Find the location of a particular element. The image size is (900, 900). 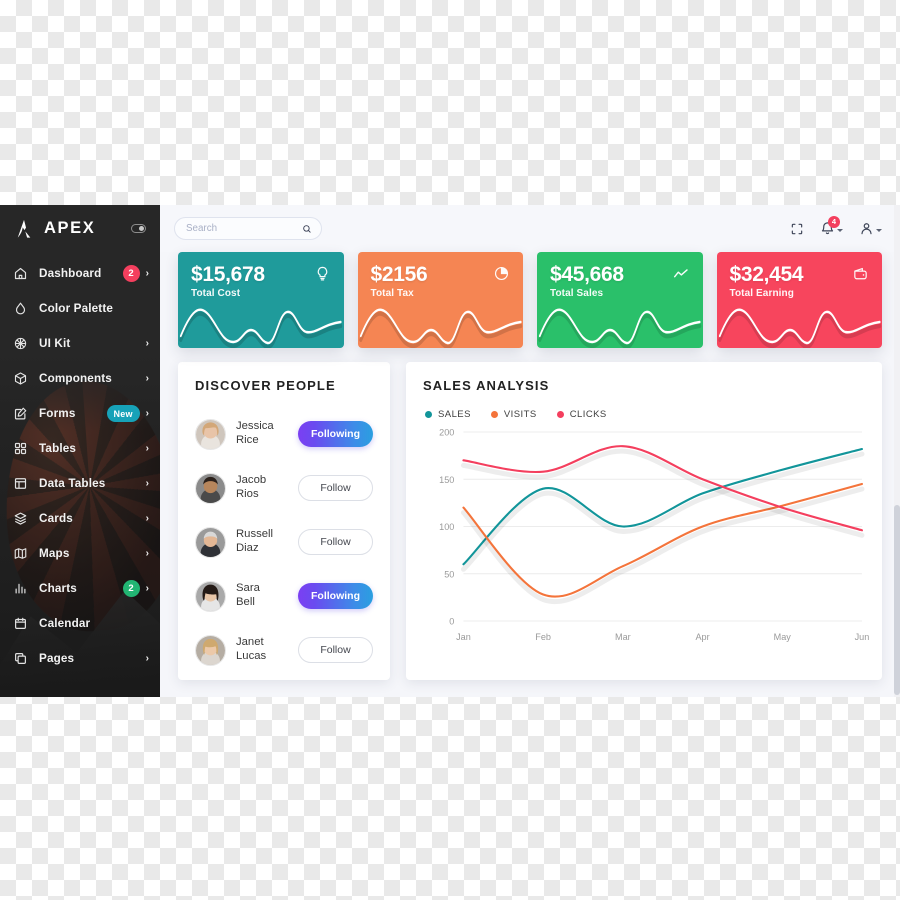

x-axis-tick-label: Jun is located at coordinates (862, 637).